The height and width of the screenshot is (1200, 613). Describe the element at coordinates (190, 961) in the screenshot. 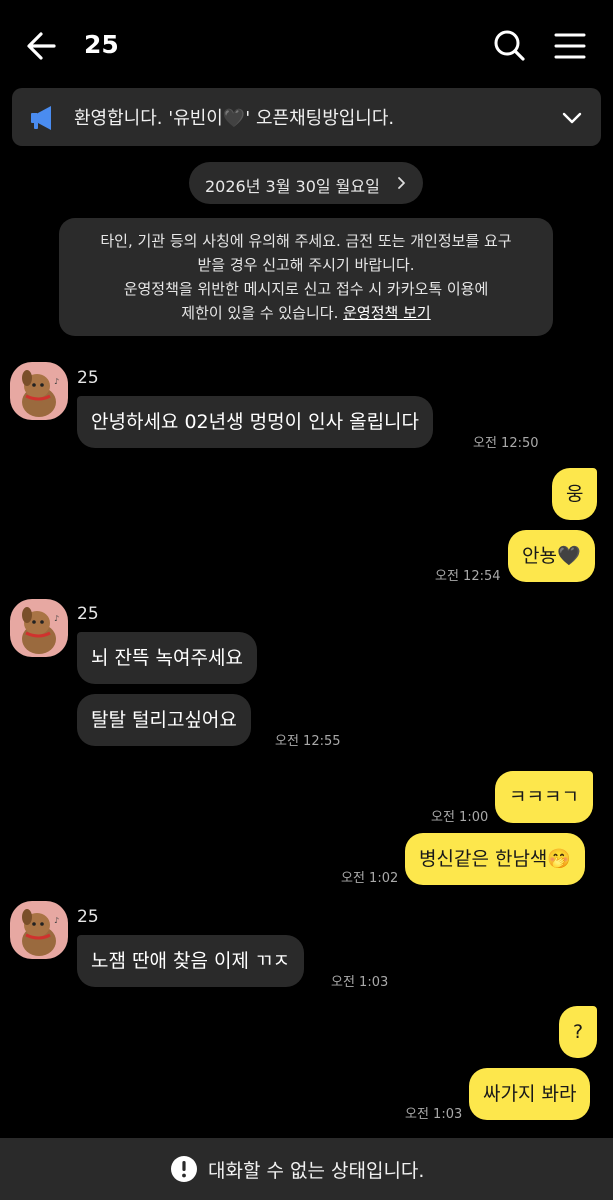

I see `message-bubble: 노잼 딴애 찾음 이제 ㄲㅈ` at that location.